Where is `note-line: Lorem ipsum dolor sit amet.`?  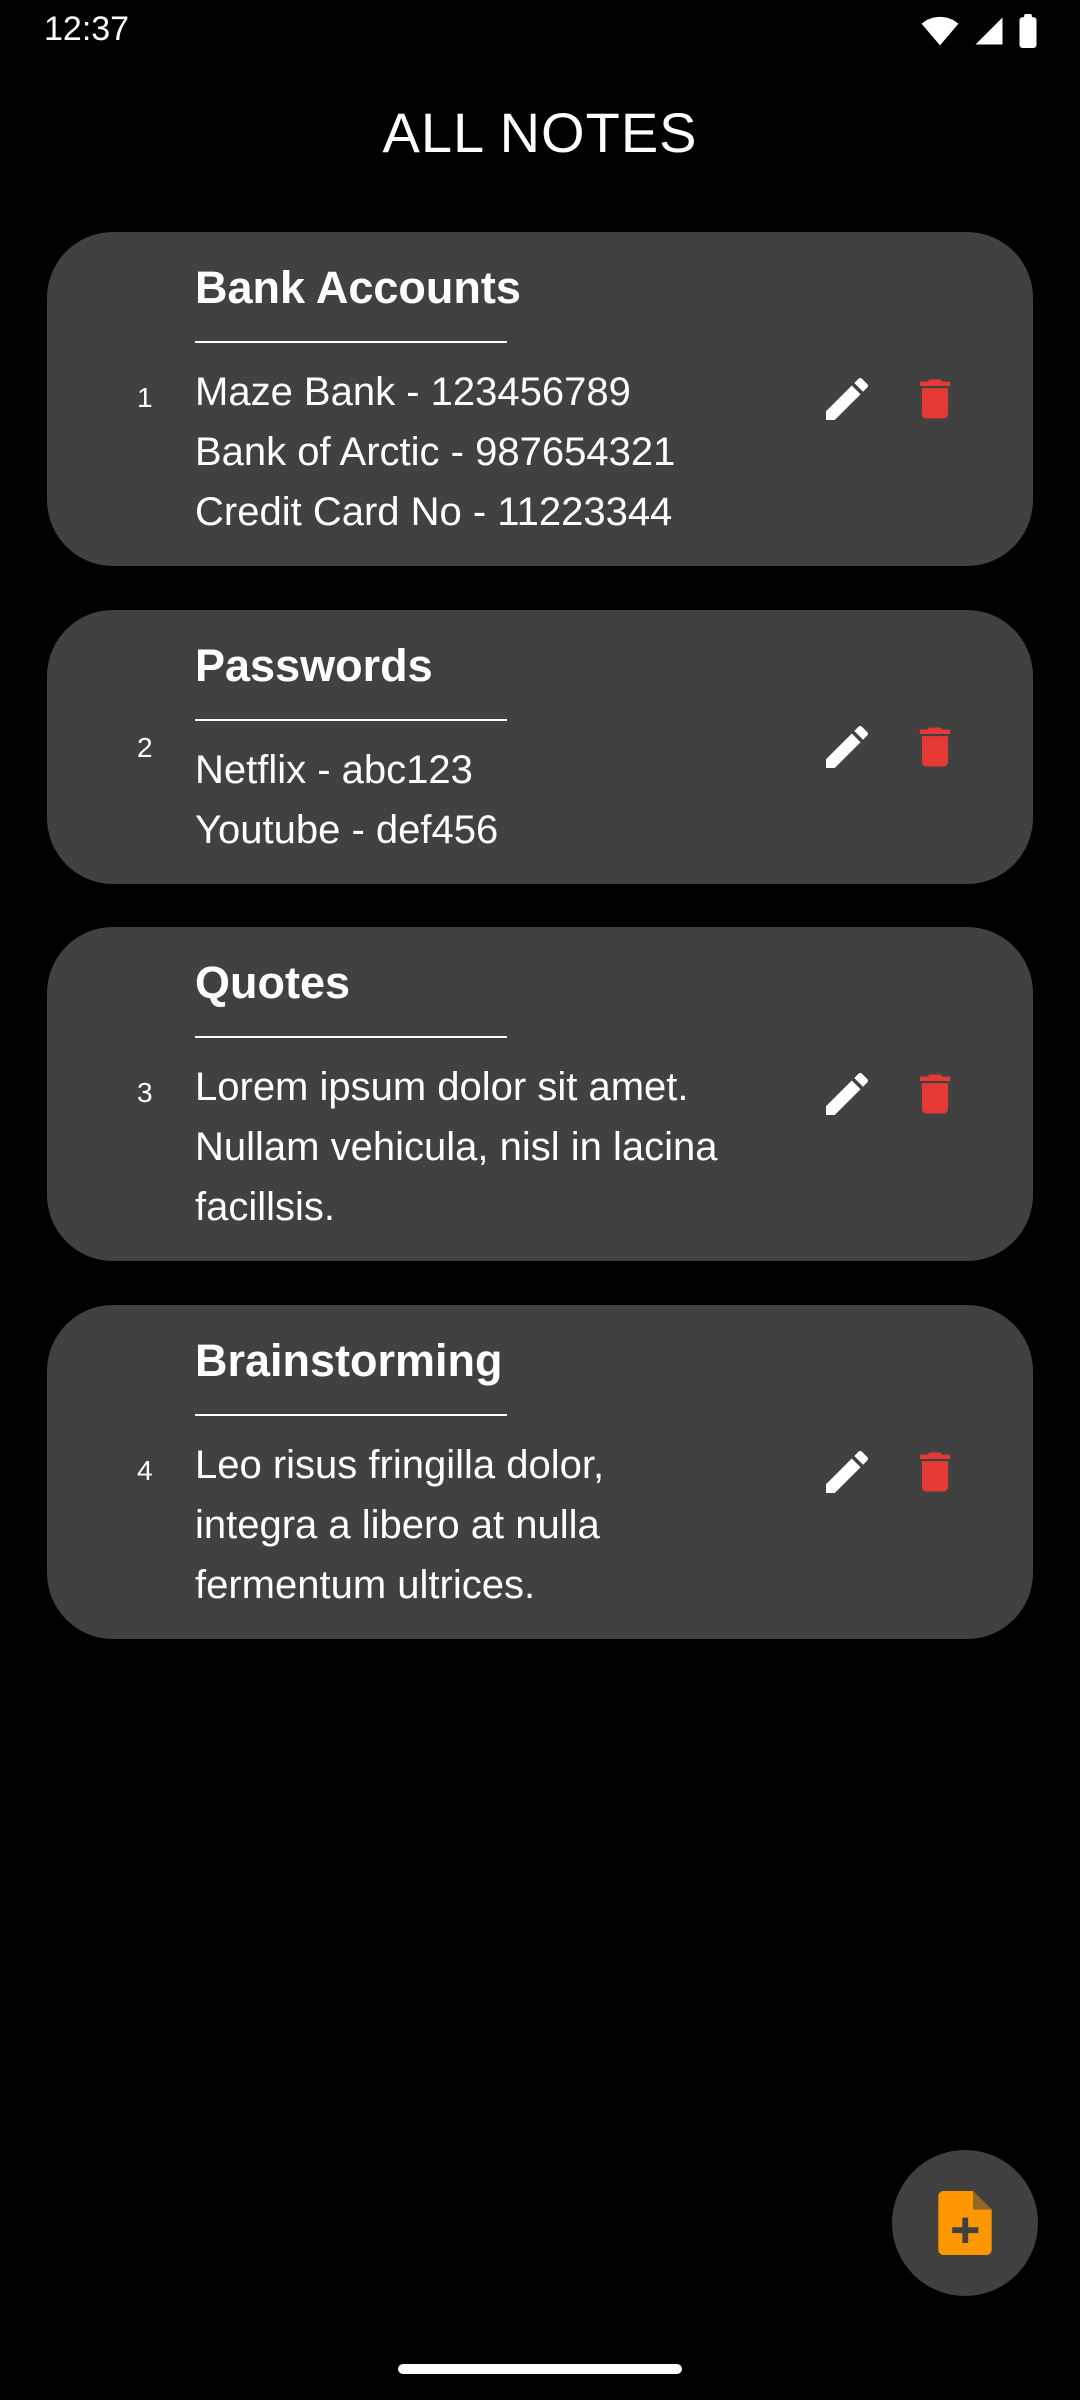
note-line: Lorem ipsum dolor sit amet. is located at coordinates (442, 1087).